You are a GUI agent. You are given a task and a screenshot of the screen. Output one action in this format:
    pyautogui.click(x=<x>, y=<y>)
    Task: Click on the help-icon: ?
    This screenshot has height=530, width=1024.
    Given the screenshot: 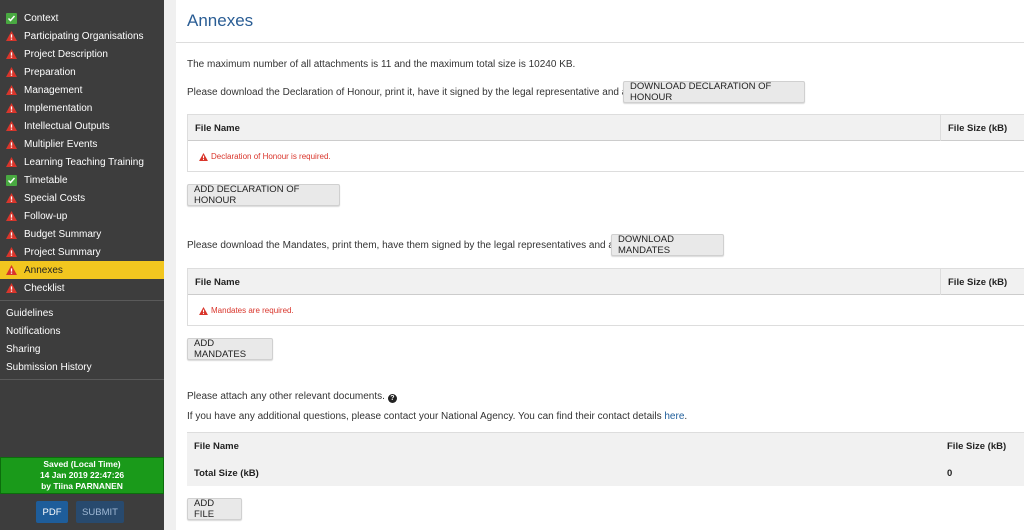 What is the action you would take?
    pyautogui.click(x=392, y=398)
    